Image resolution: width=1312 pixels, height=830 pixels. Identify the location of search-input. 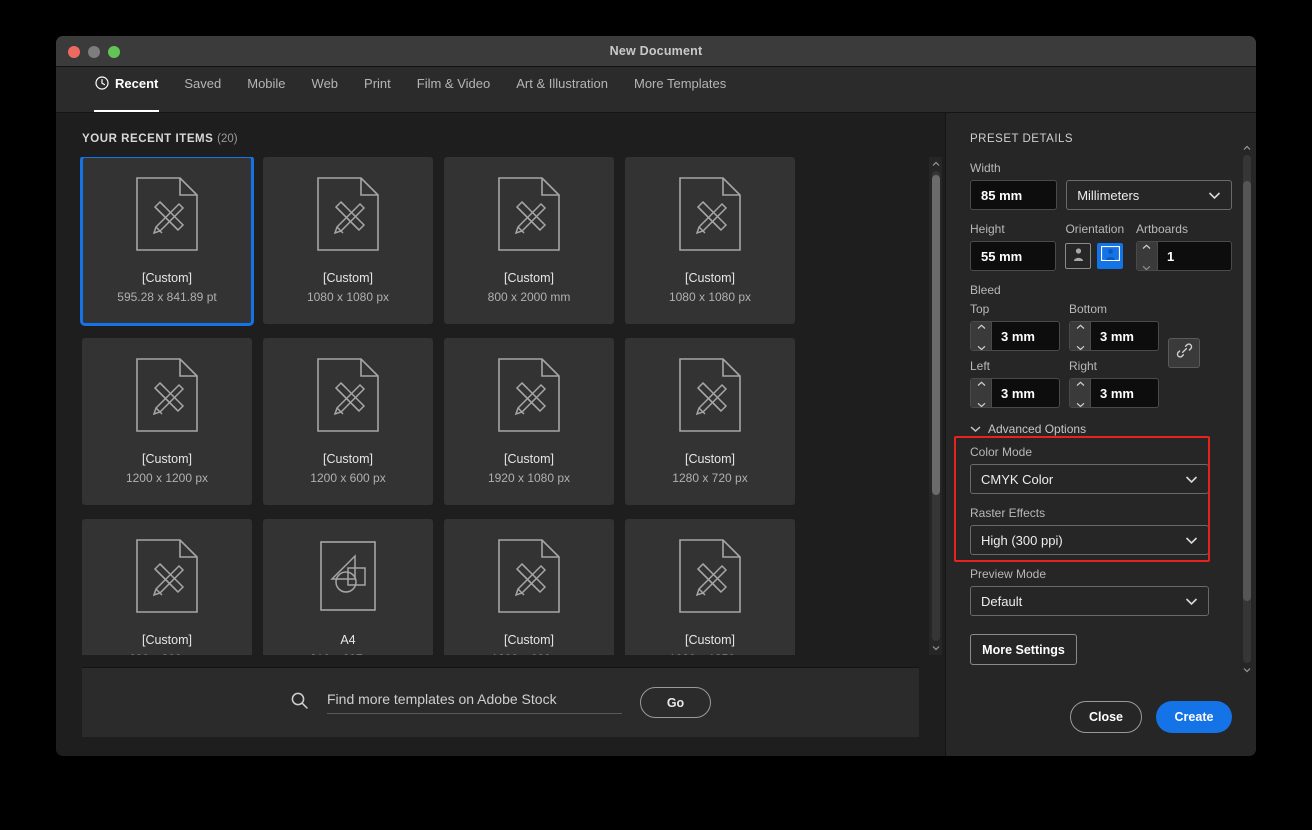
(474, 699).